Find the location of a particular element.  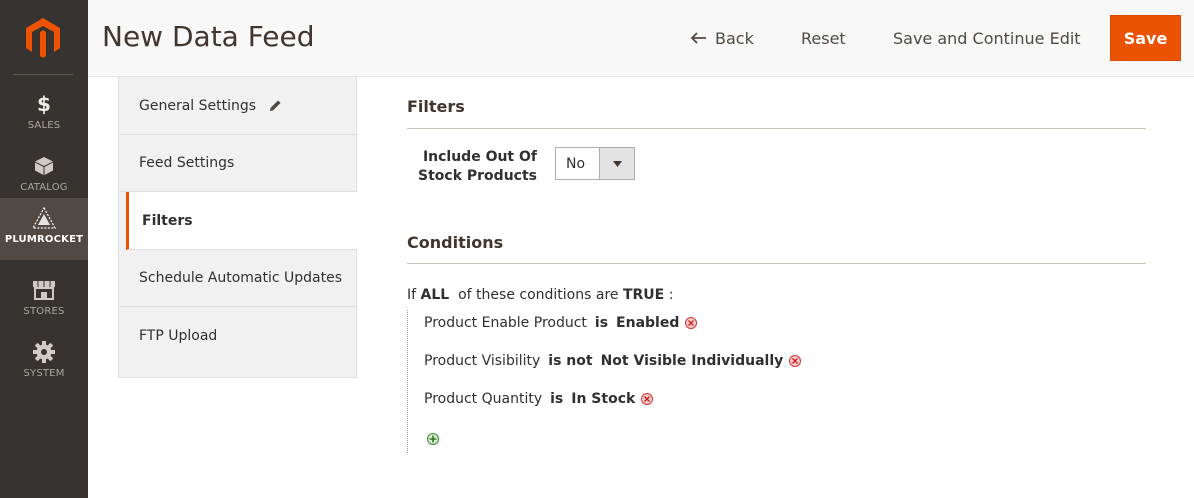

pencil-icon is located at coordinates (275, 106).